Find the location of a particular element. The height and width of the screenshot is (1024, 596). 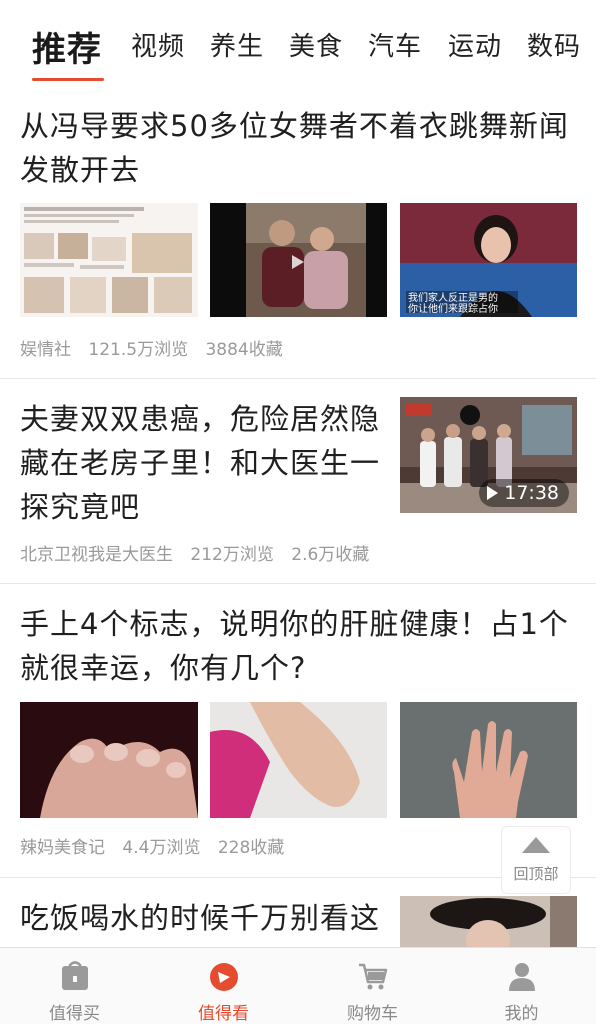

article-3-title-line-2: 就很幸运，你有几个? is located at coordinates (163, 668).